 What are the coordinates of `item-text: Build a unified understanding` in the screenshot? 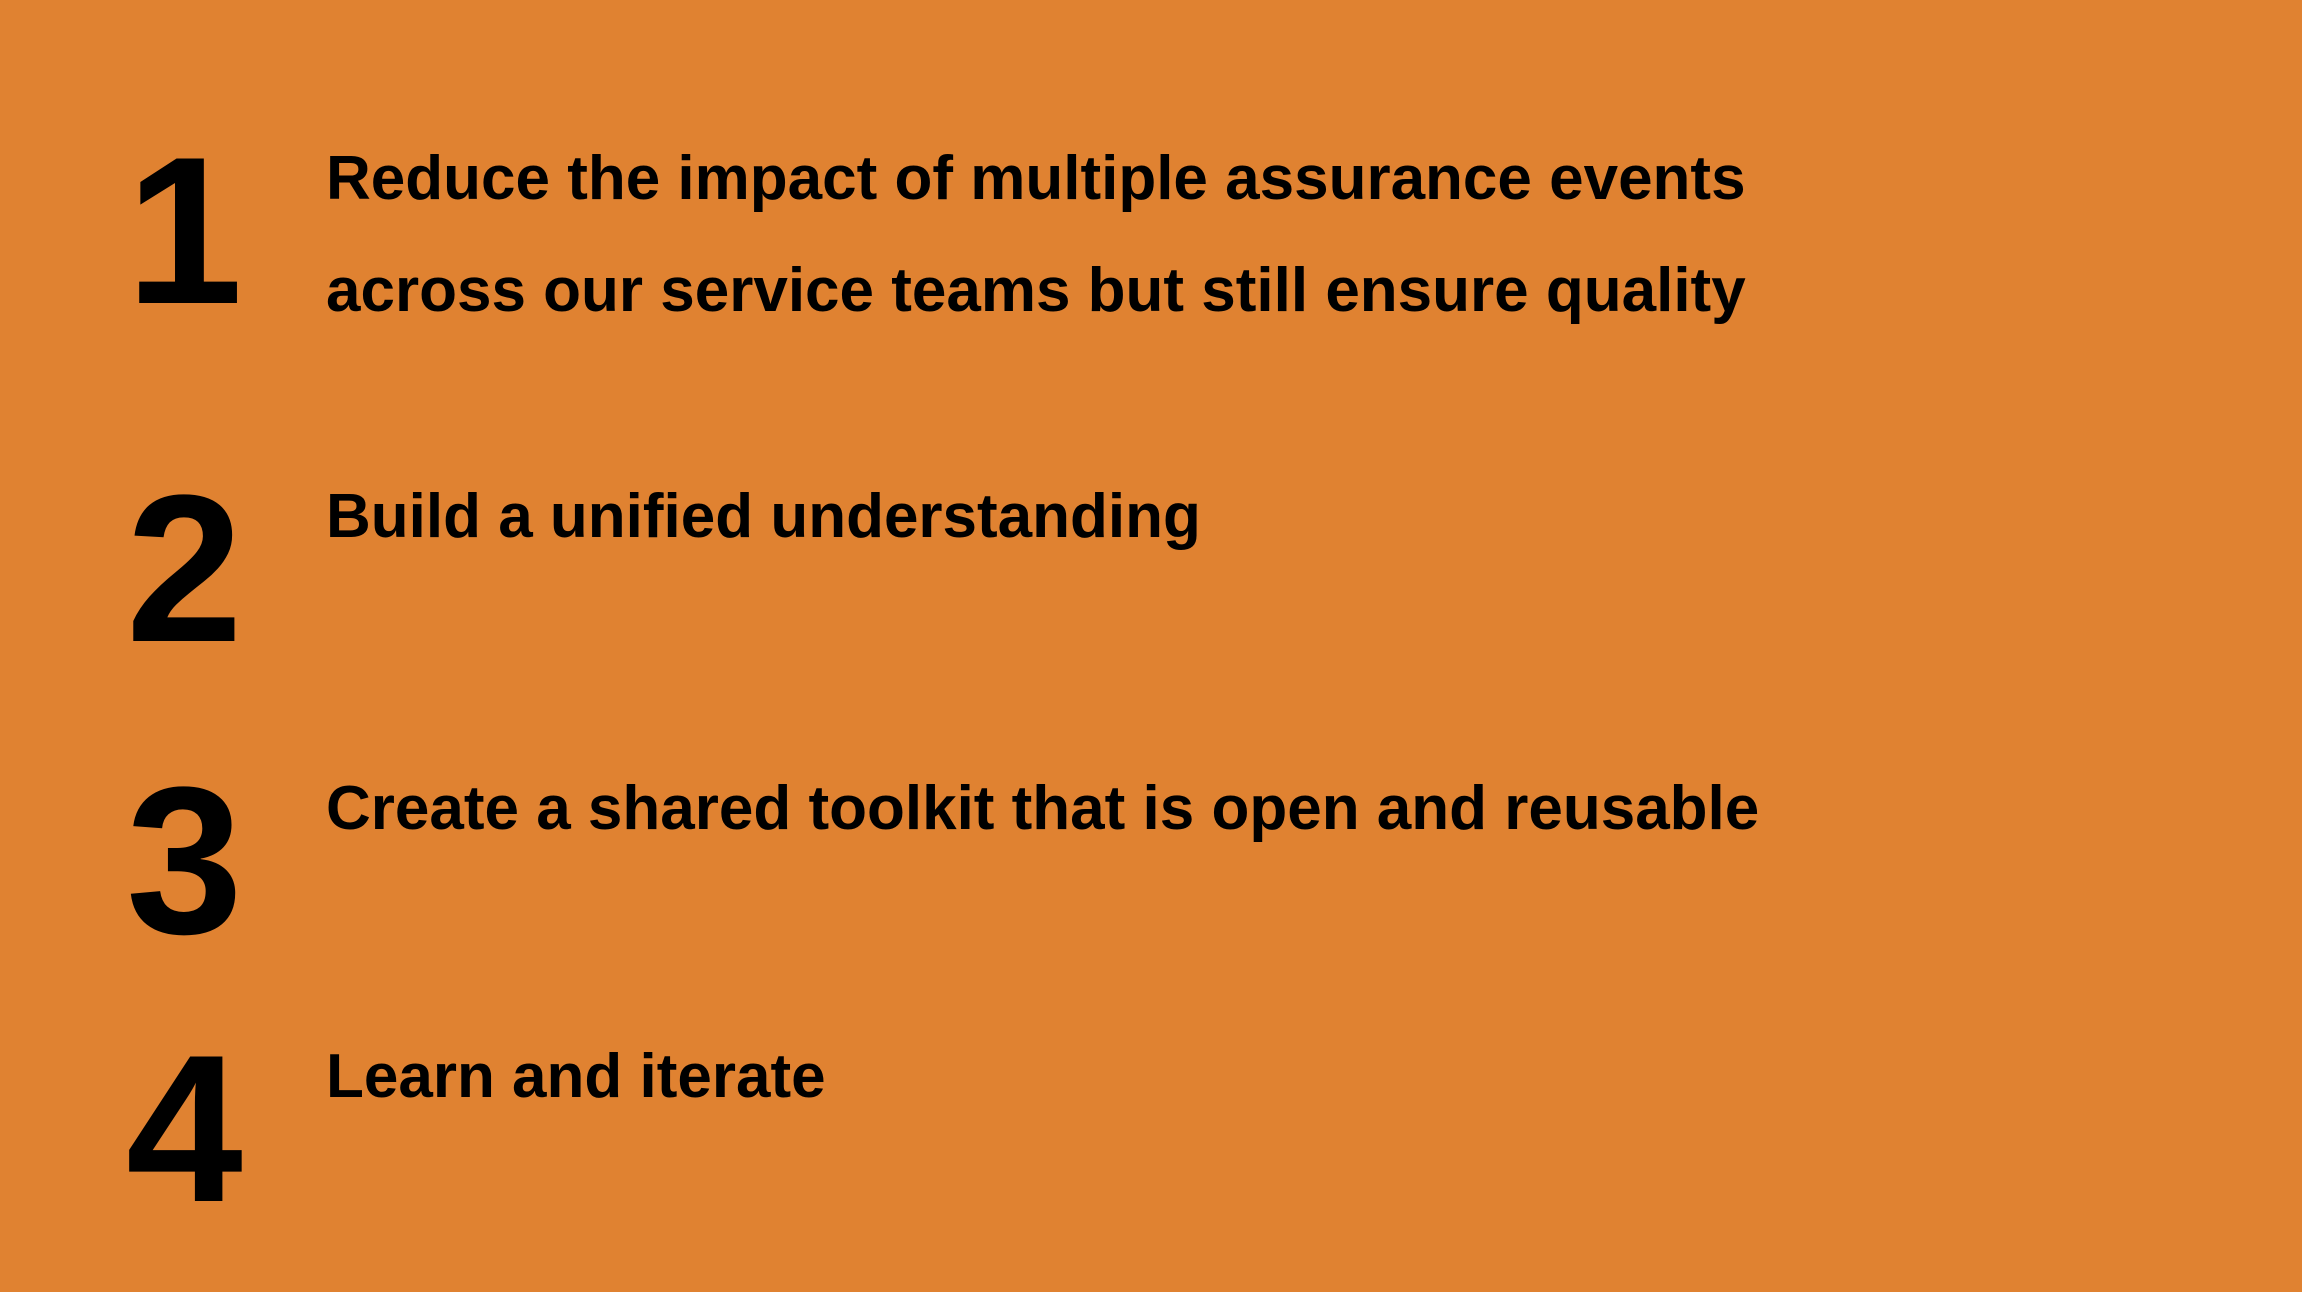 It's located at (1276, 517).